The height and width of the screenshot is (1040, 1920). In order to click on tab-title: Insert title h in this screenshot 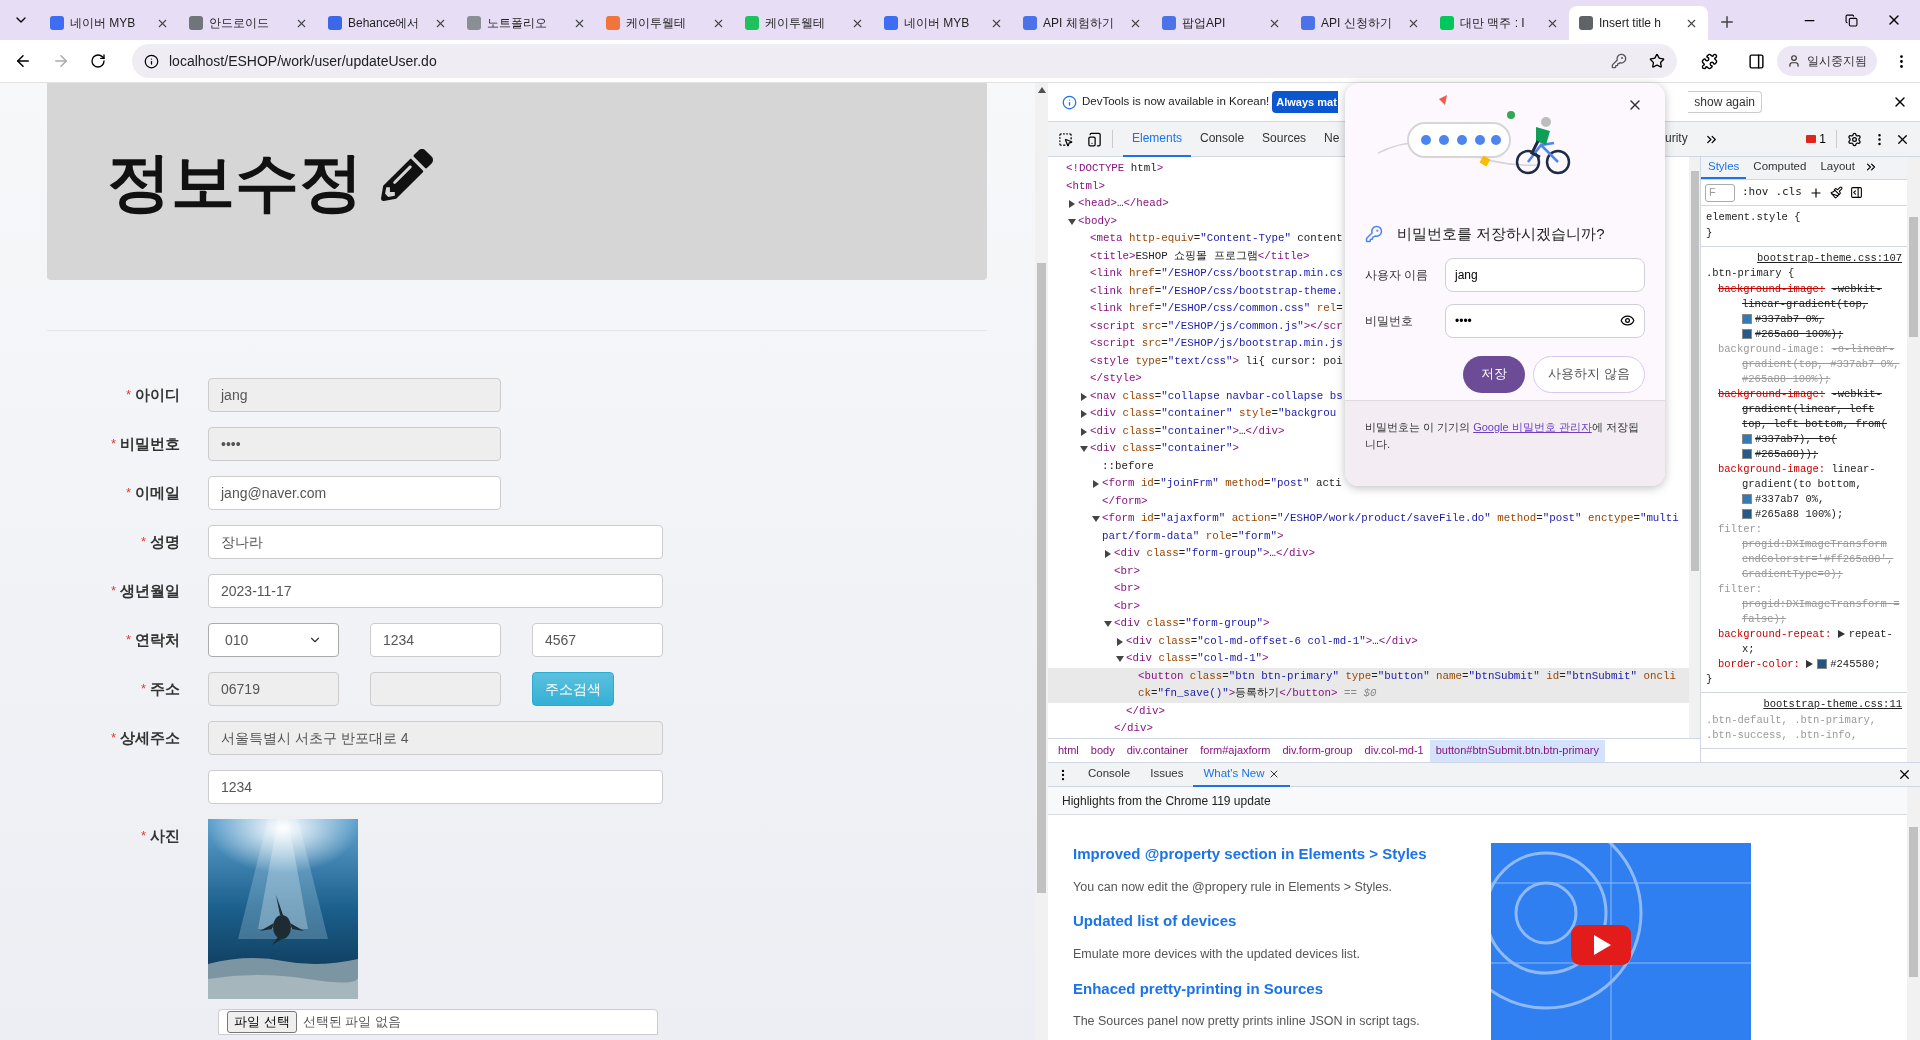, I will do `click(1631, 23)`.